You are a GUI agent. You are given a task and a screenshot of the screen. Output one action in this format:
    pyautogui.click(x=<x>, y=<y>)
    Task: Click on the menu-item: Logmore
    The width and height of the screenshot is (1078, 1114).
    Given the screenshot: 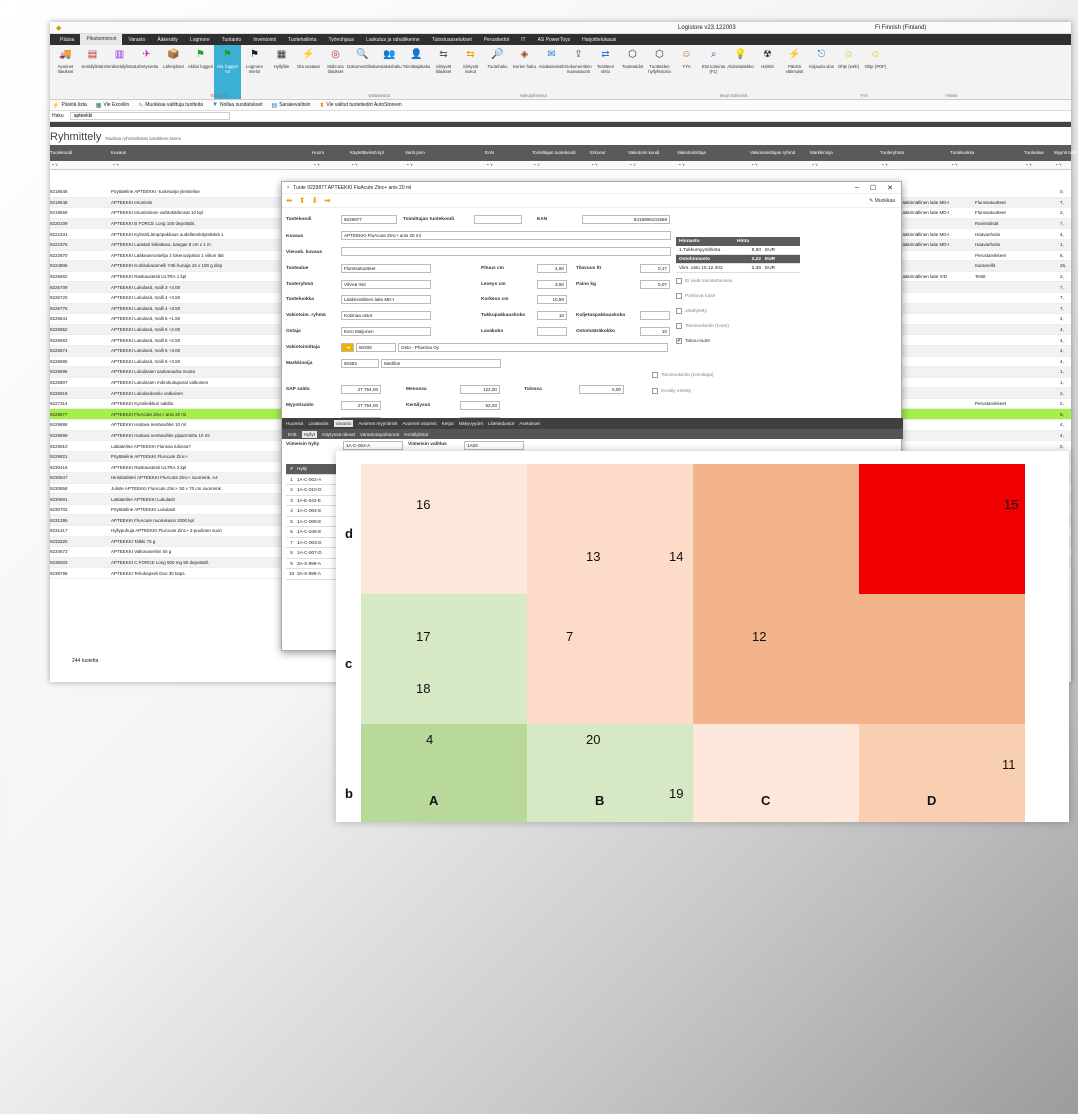 What is the action you would take?
    pyautogui.click(x=200, y=40)
    